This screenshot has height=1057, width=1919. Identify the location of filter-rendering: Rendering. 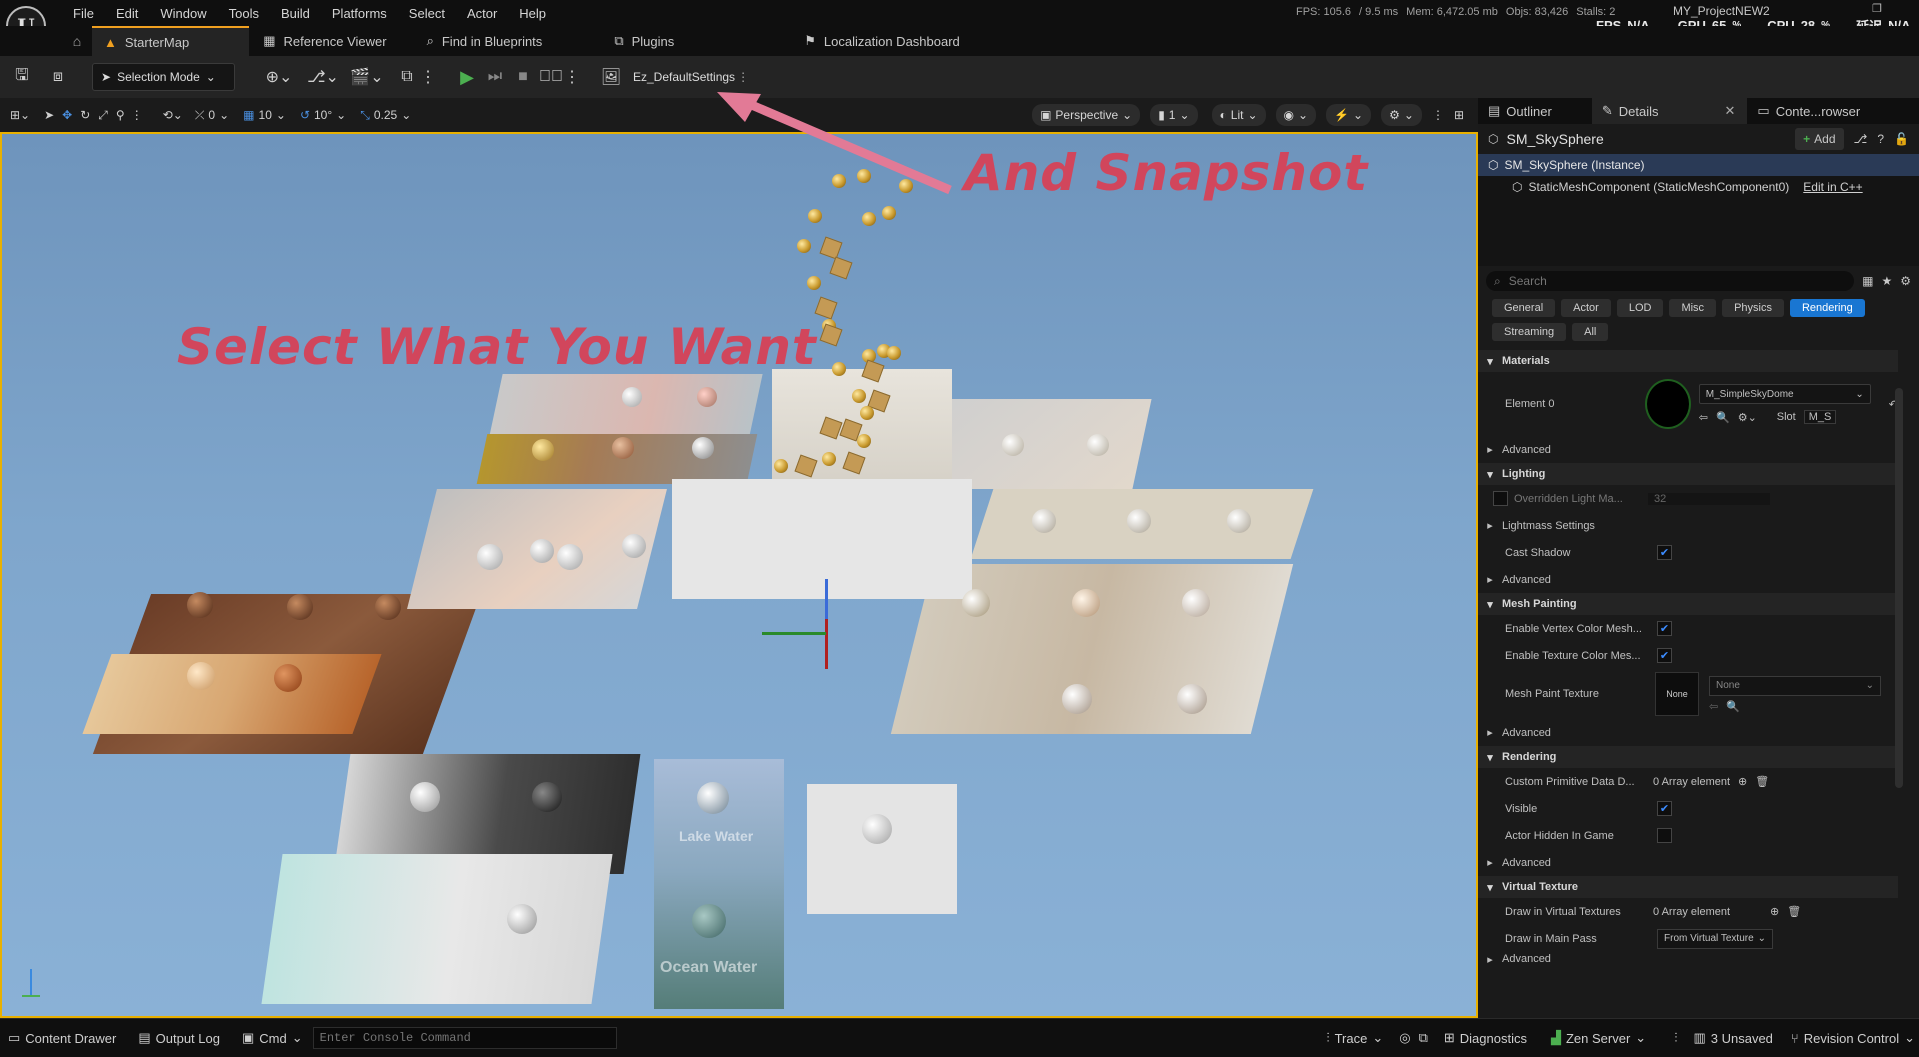
(1827, 308).